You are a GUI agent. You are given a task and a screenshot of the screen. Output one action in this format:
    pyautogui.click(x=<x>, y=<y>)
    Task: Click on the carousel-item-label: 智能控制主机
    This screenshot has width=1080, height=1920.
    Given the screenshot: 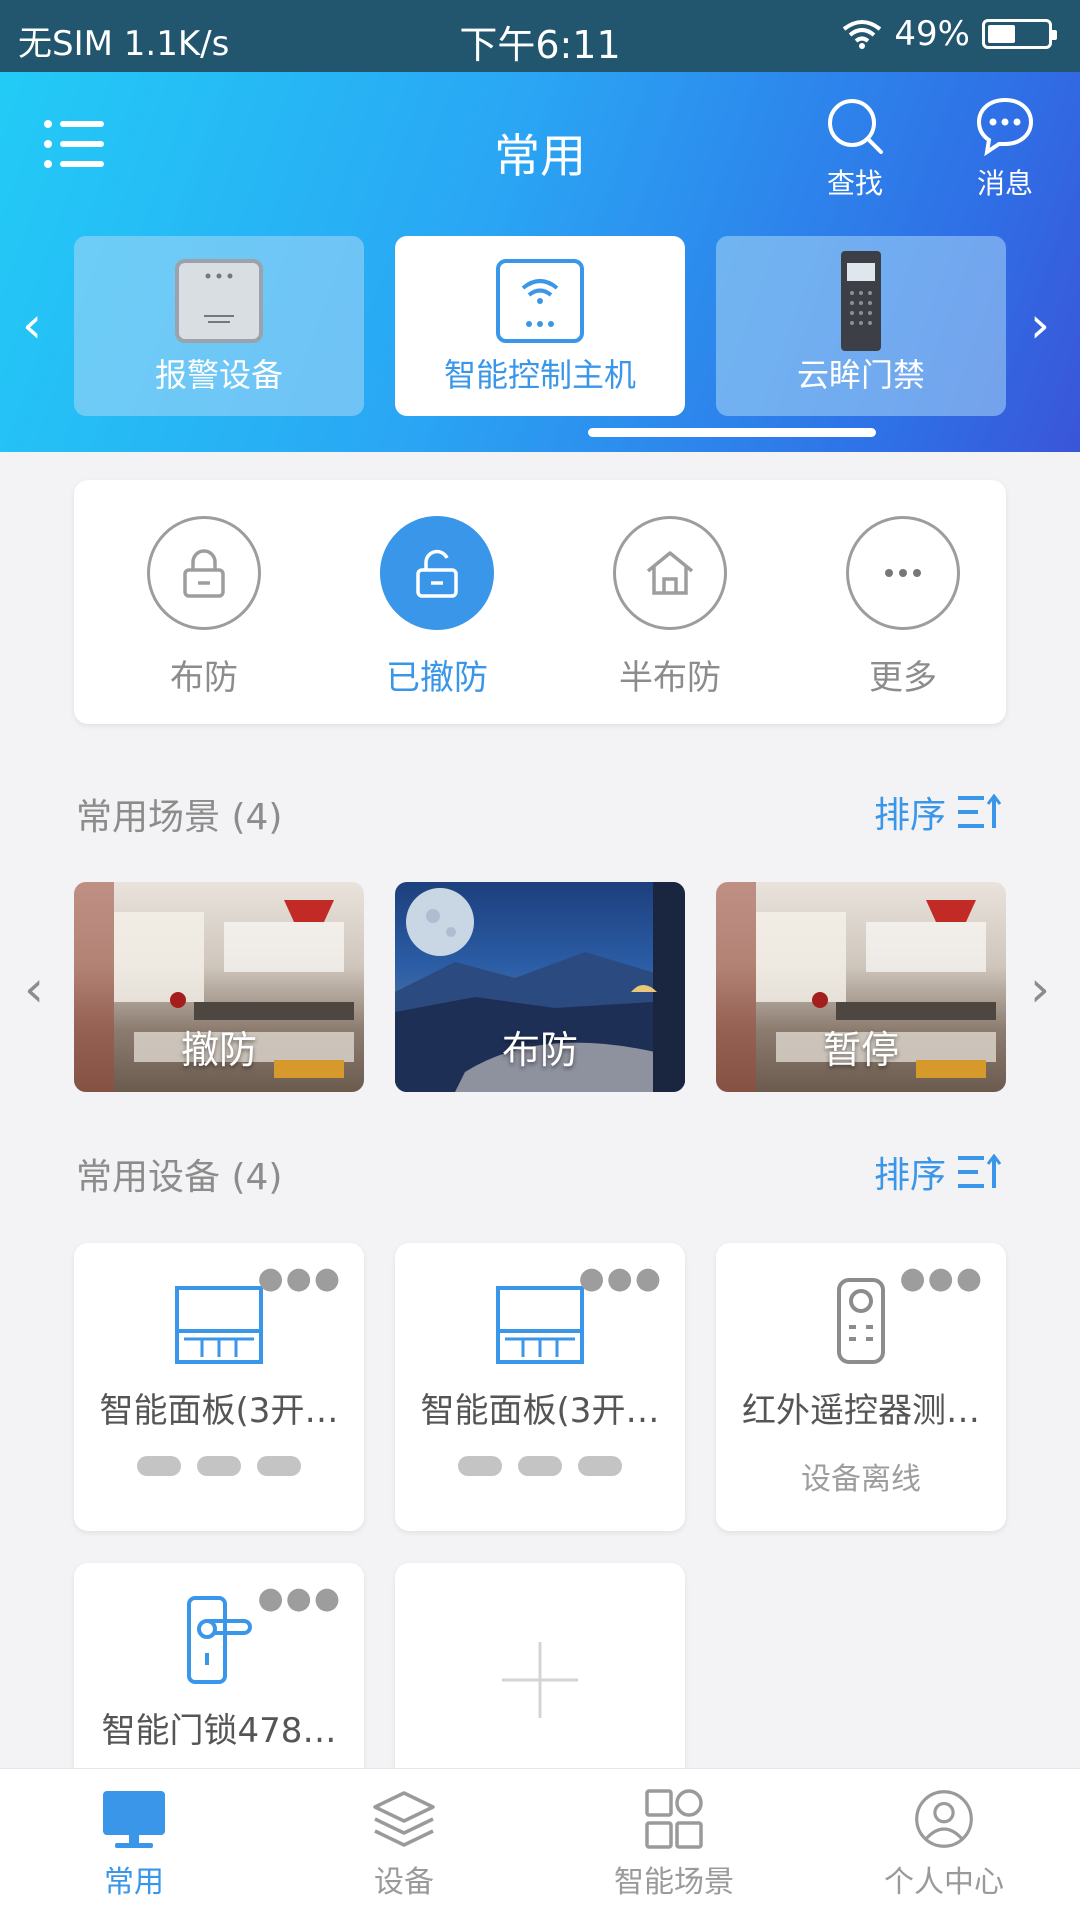 What is the action you would take?
    pyautogui.click(x=539, y=375)
    